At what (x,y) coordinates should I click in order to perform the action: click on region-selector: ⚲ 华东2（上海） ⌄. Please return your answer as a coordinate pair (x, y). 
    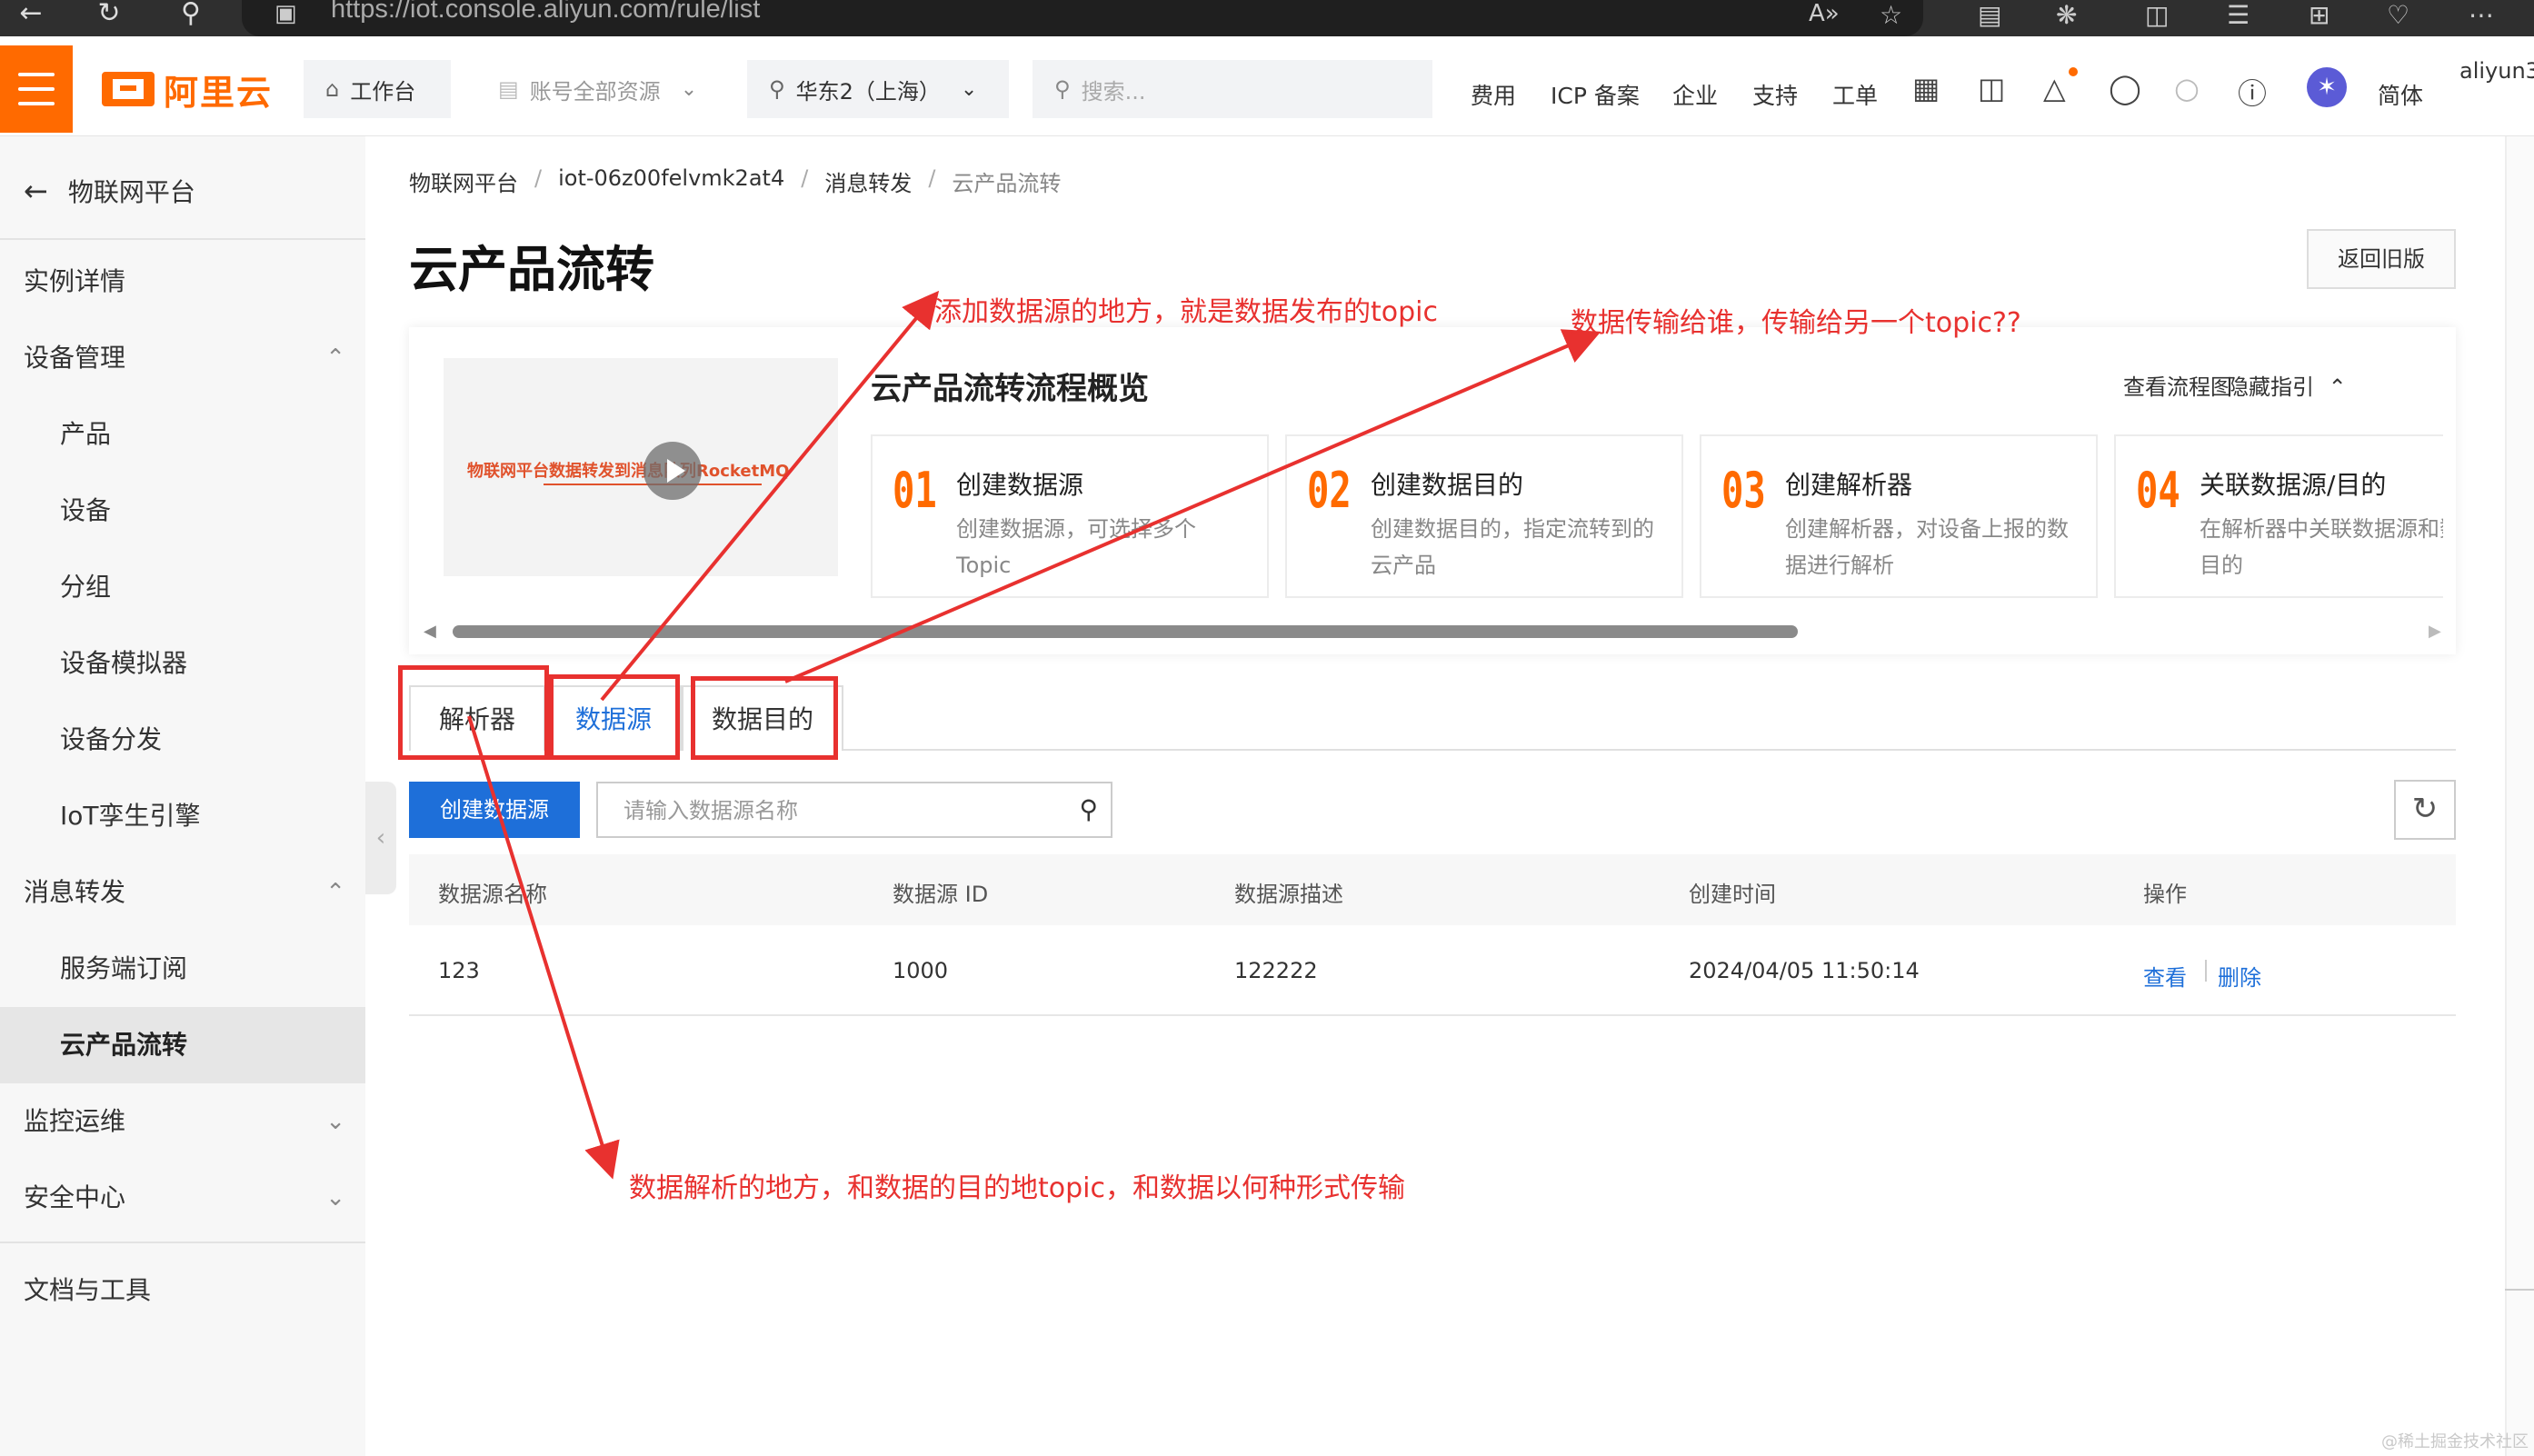
    Looking at the image, I should click on (878, 89).